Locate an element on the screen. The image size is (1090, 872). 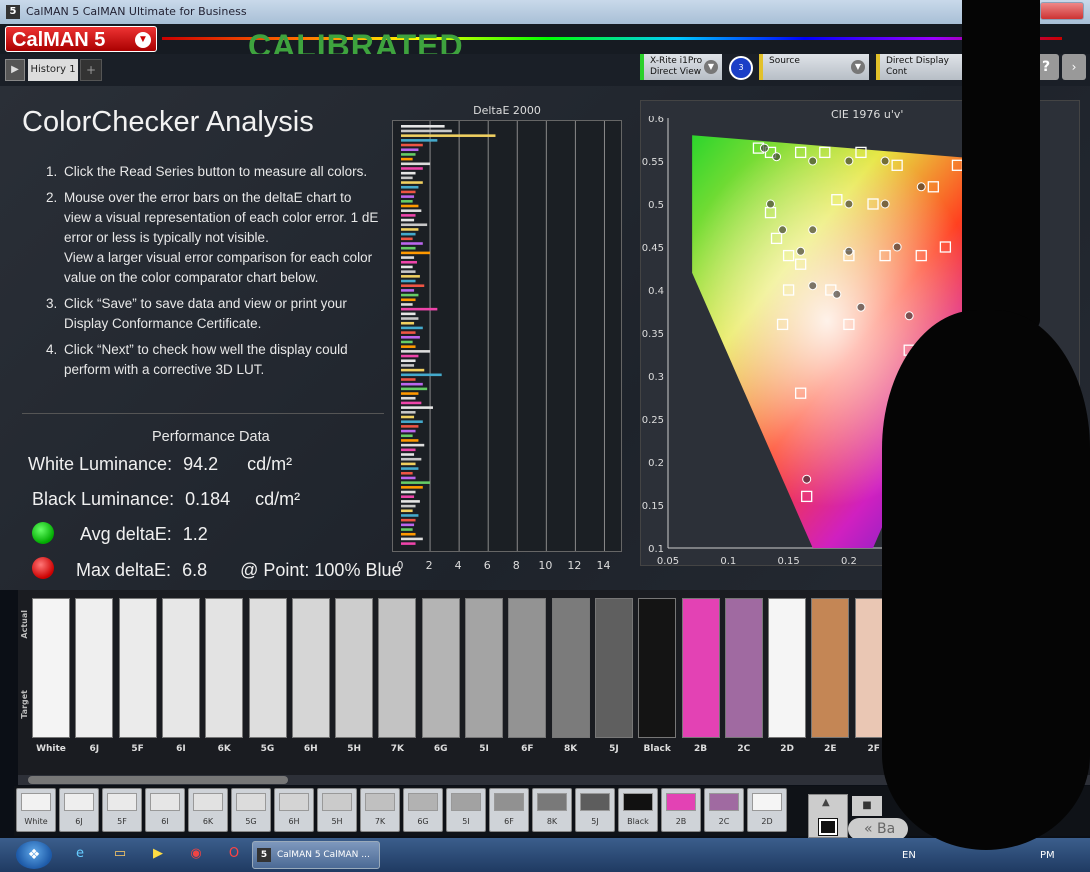
source-selector: Source ▼ is located at coordinates (814, 67).